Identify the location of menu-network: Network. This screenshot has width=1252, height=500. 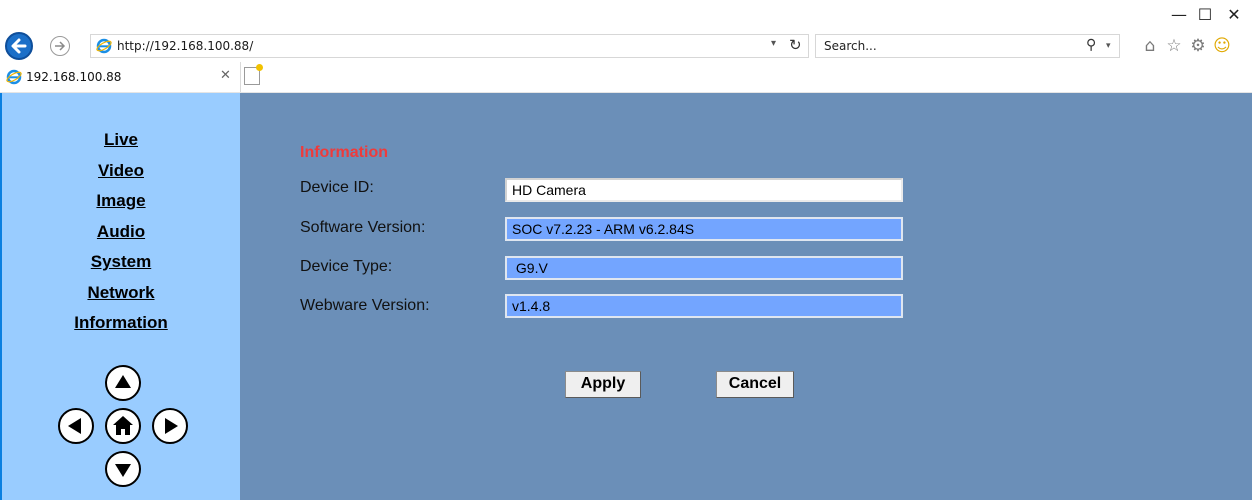
(121, 293).